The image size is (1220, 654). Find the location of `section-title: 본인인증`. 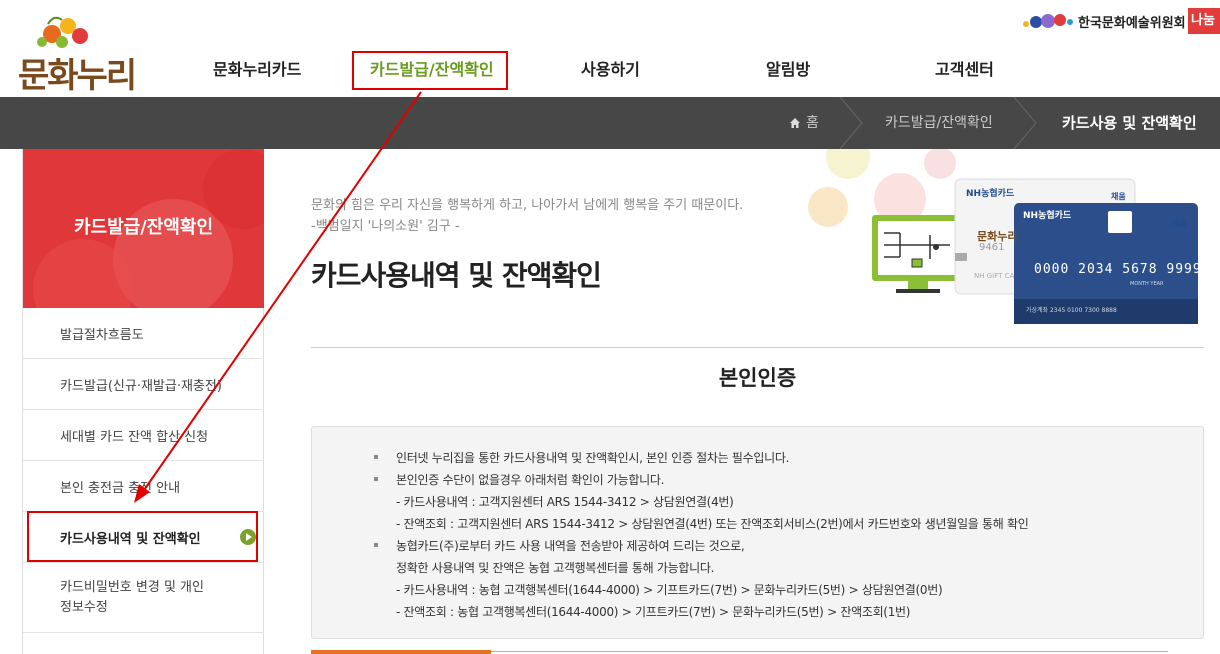

section-title: 본인인증 is located at coordinates (757, 378).